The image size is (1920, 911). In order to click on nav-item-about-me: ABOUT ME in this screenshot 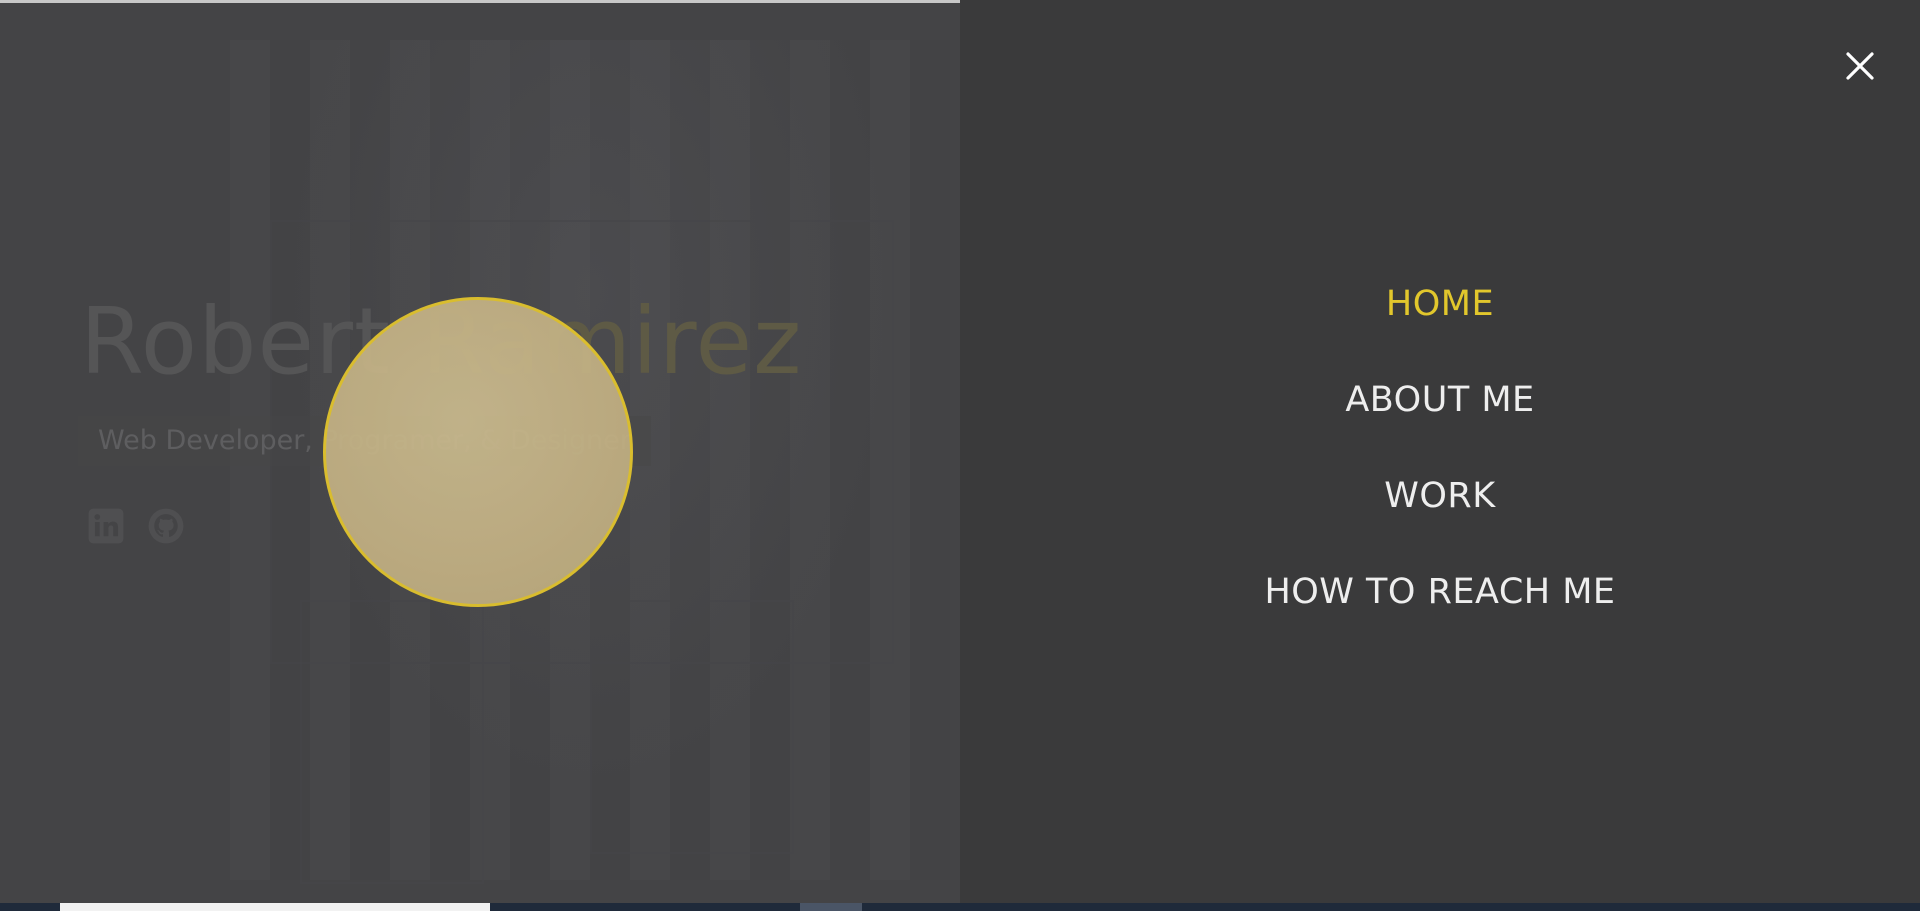, I will do `click(1440, 428)`.